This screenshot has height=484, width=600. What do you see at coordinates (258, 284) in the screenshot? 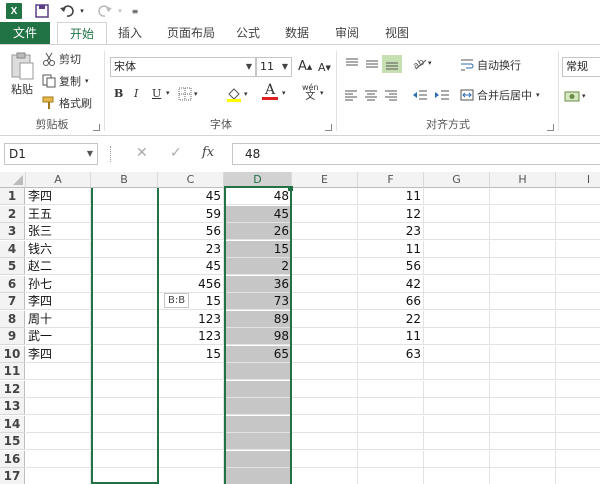
I see `cell-d6: 36` at bounding box center [258, 284].